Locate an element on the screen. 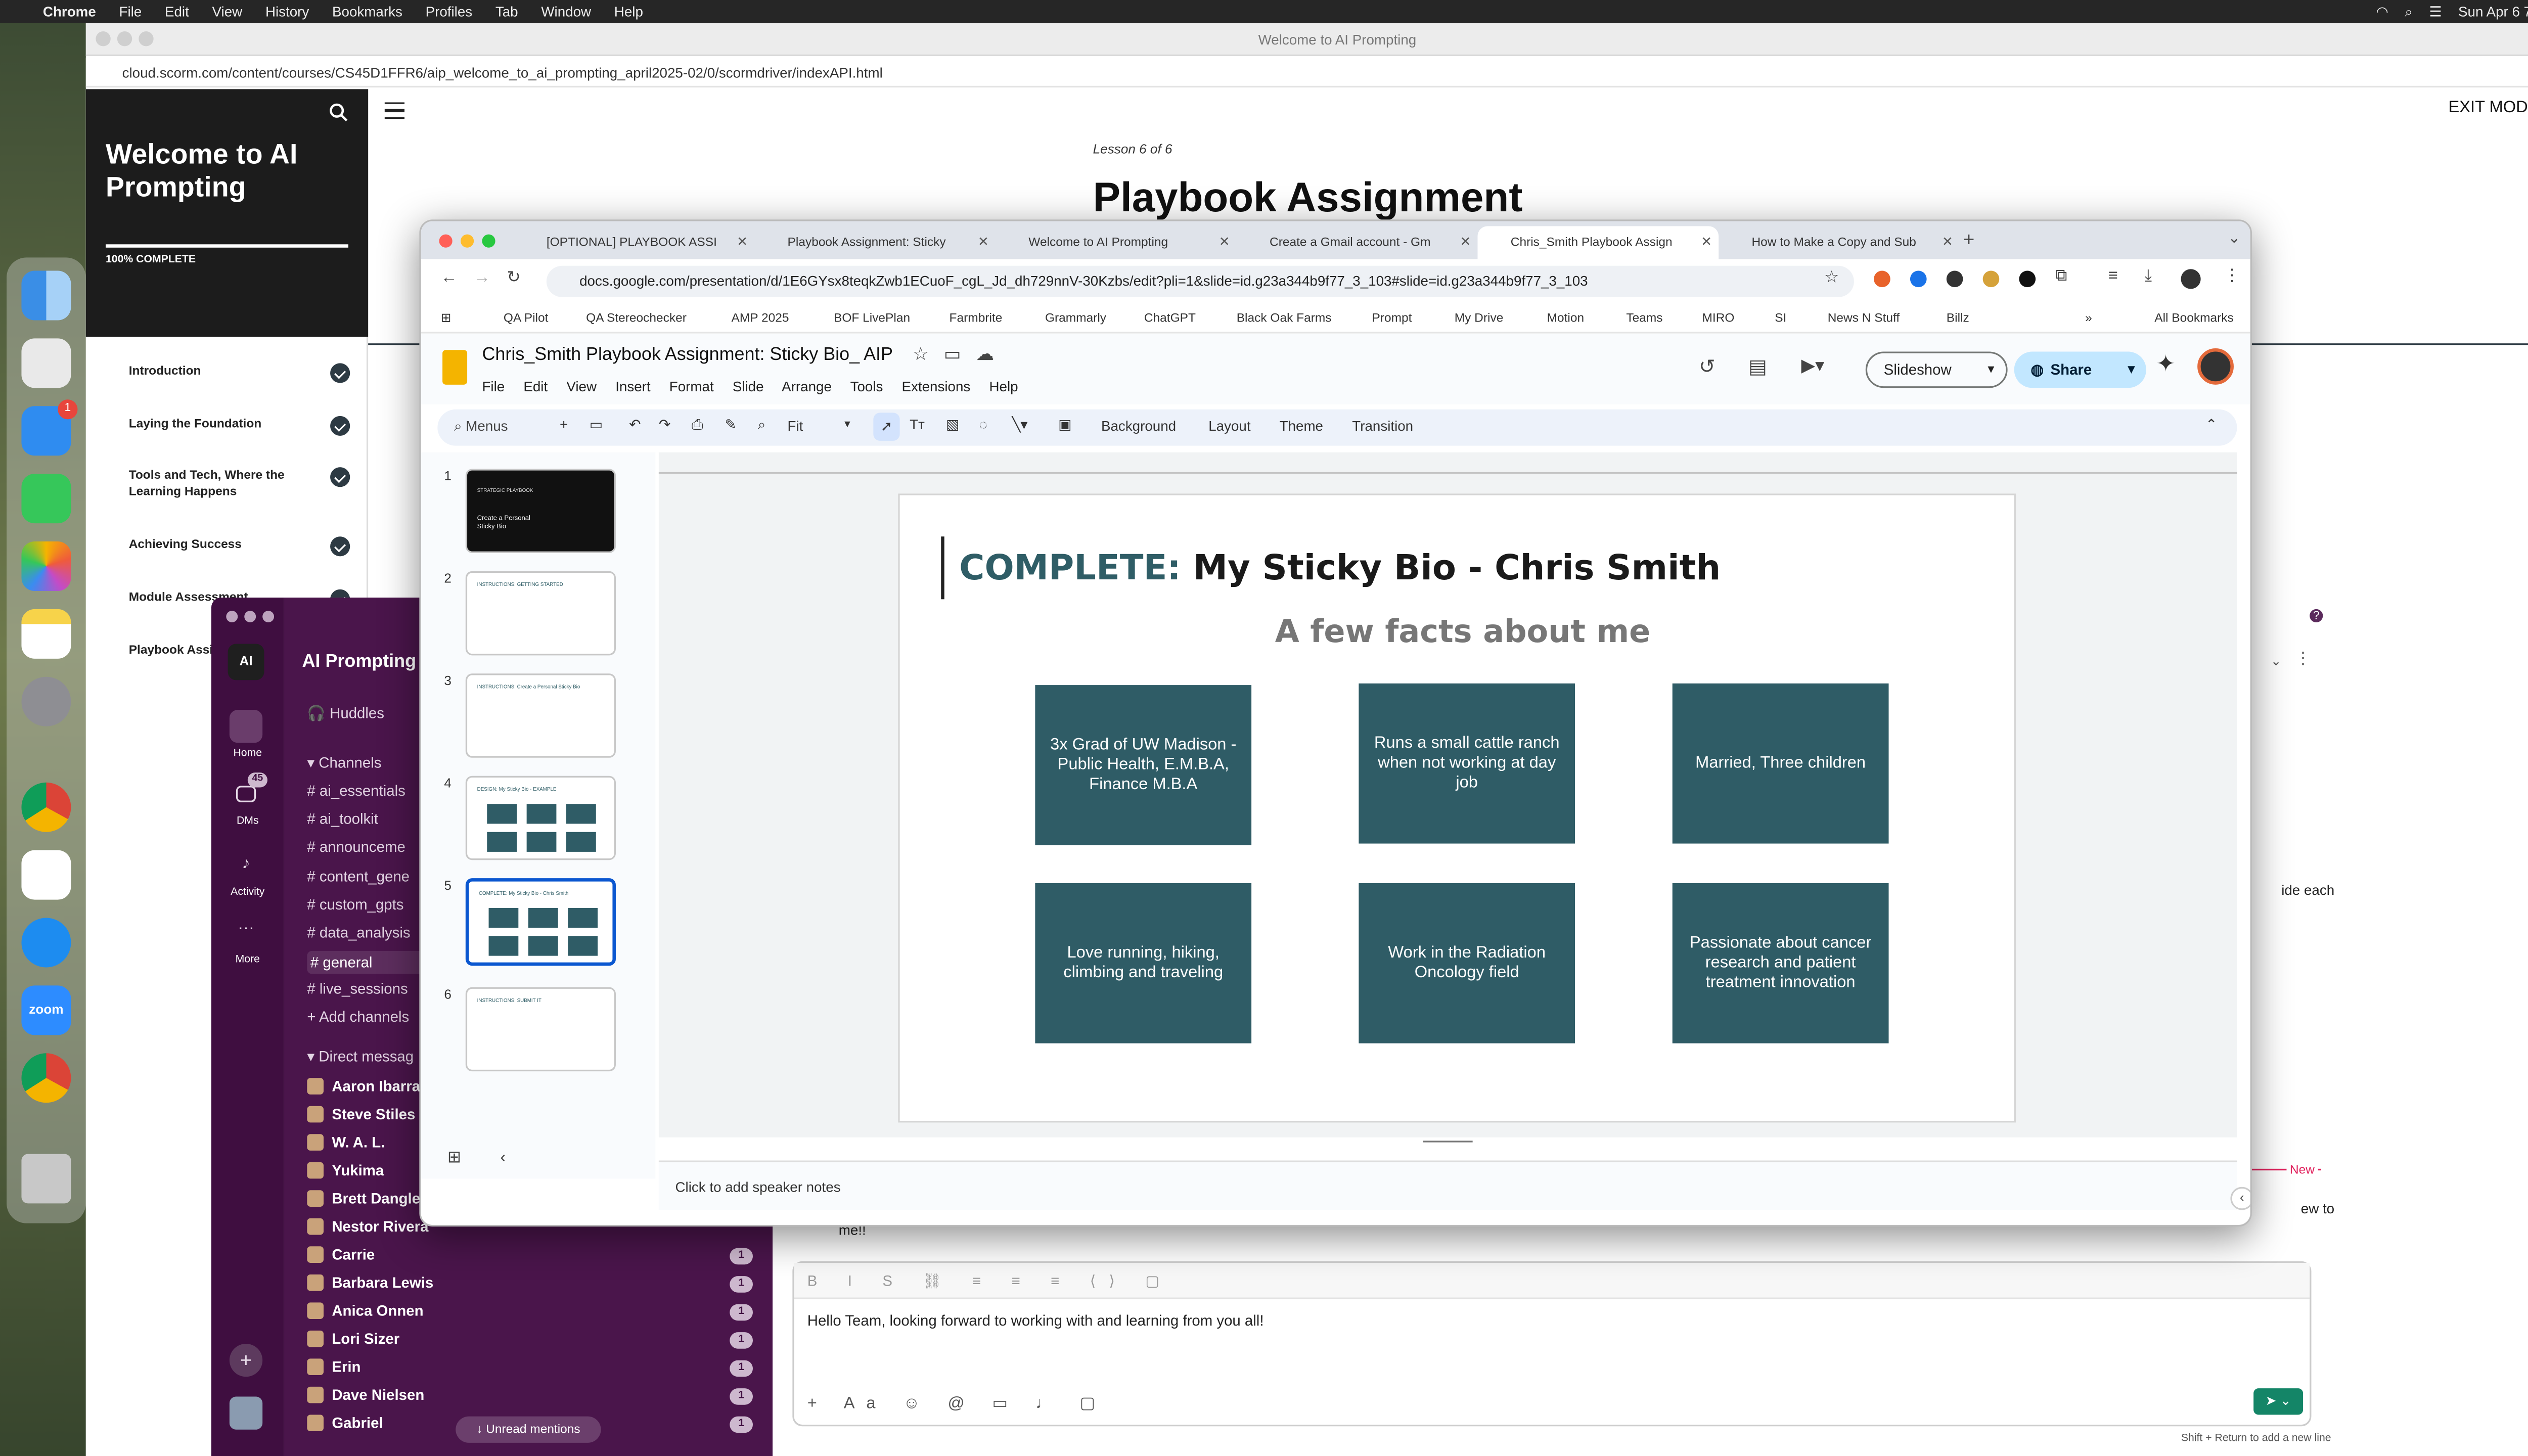 Image resolution: width=2528 pixels, height=1456 pixels. dm-header: ▾ Direct messag is located at coordinates (361, 1057).